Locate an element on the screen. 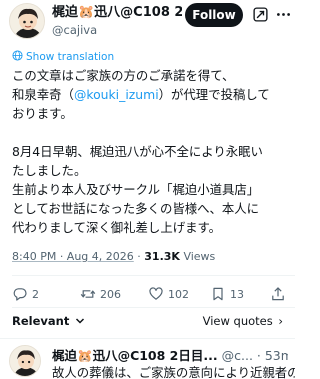  action-bar: 2 206 102 13 is located at coordinates (147, 295).